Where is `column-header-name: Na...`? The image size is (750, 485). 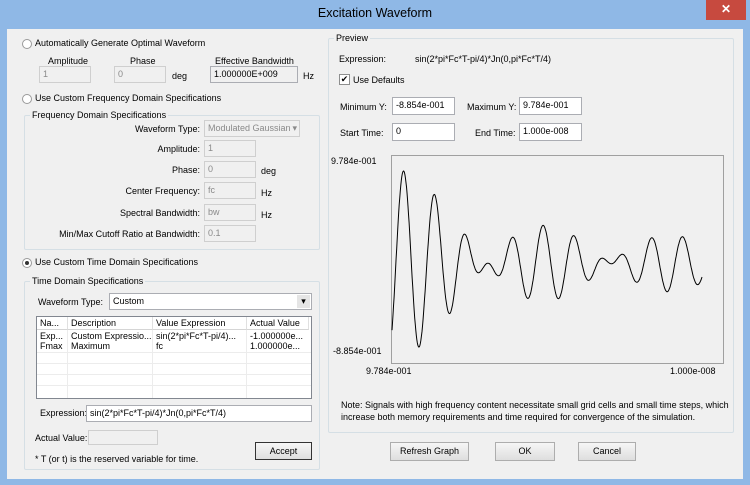
column-header-name: Na... is located at coordinates (52, 323).